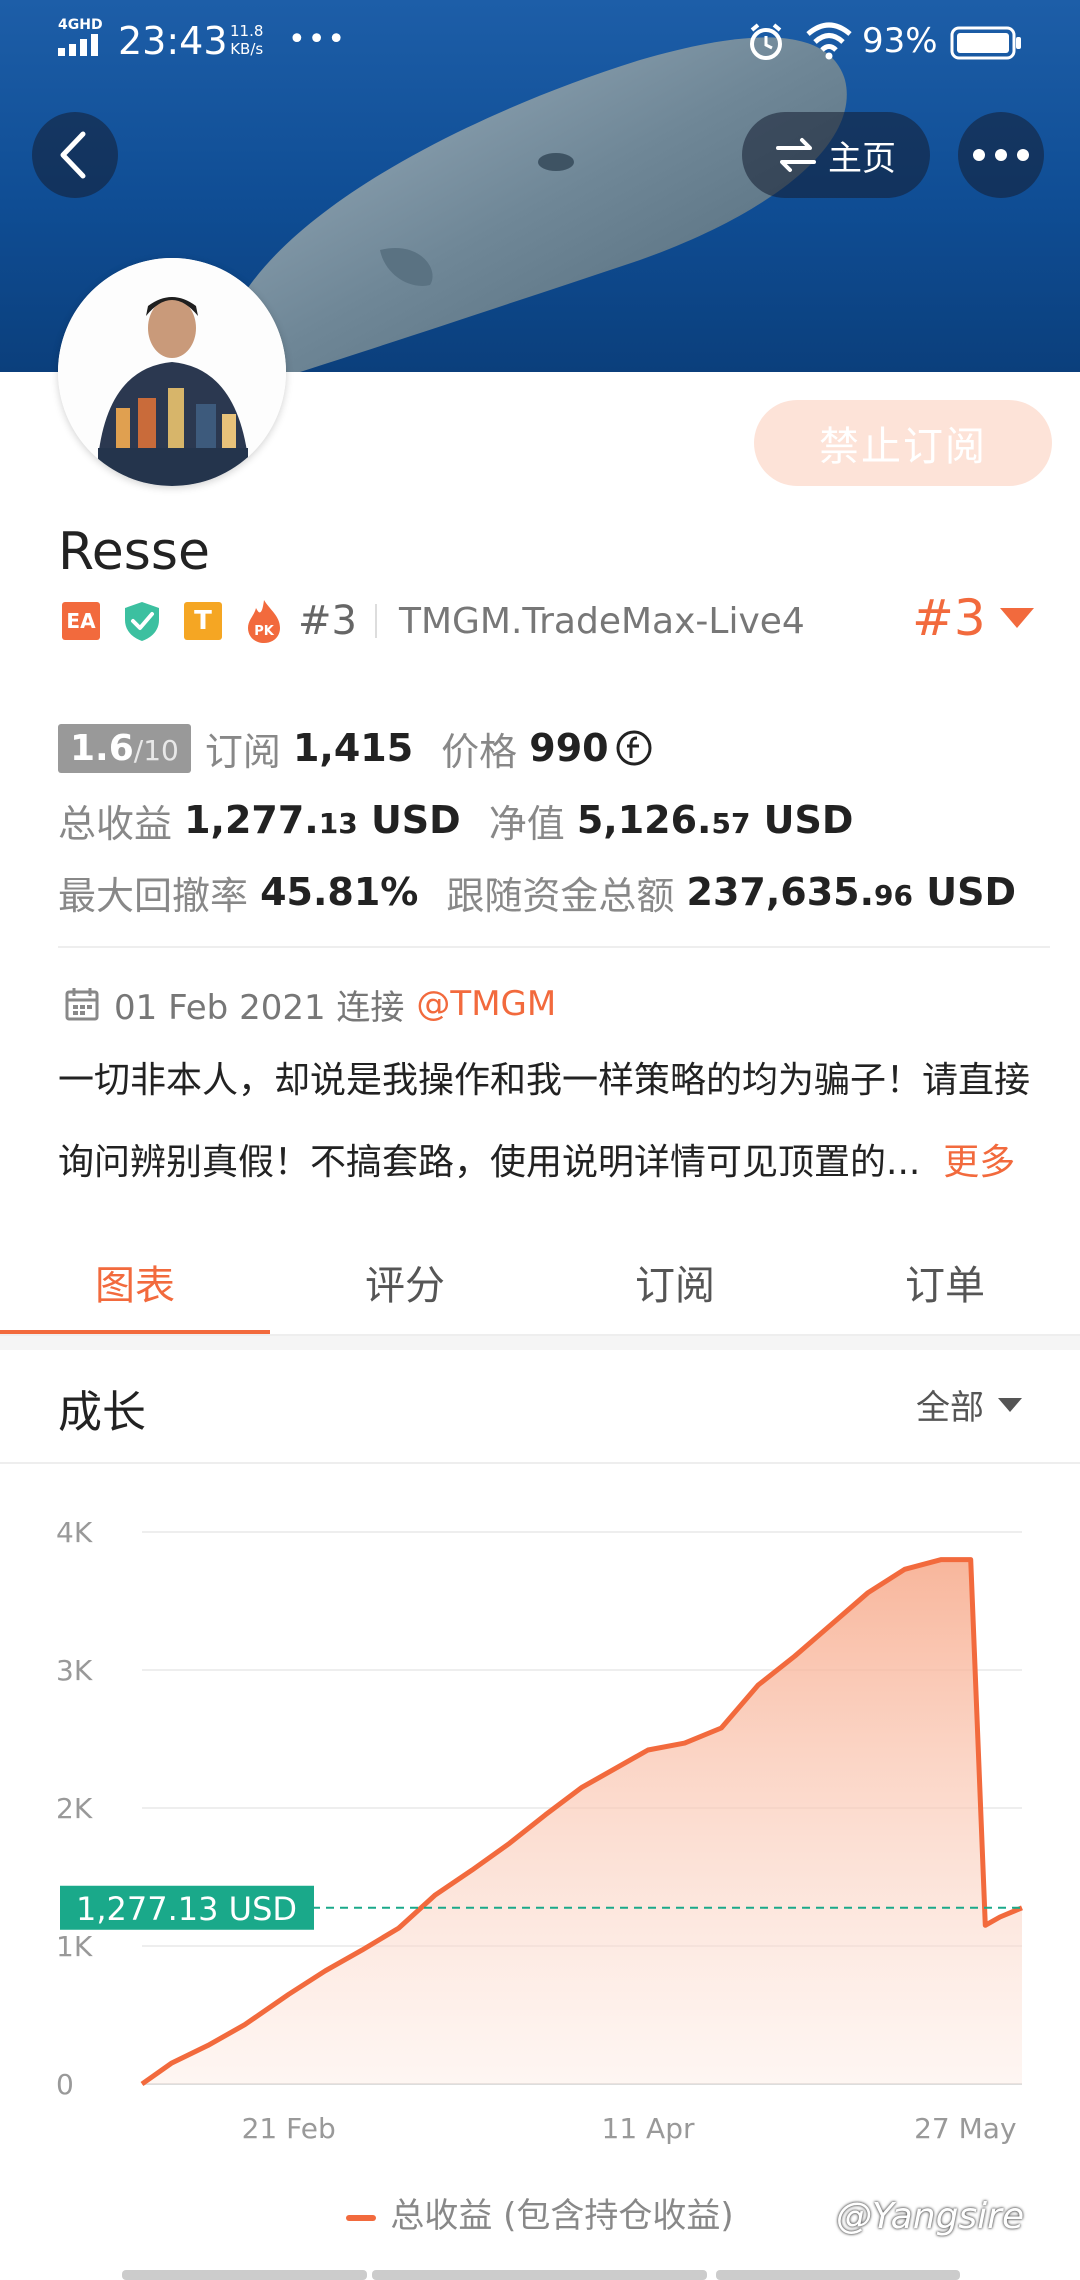 The width and height of the screenshot is (1080, 2280). Describe the element at coordinates (648, 2128) in the screenshot. I see `x-tick-label: 11 Apr` at that location.